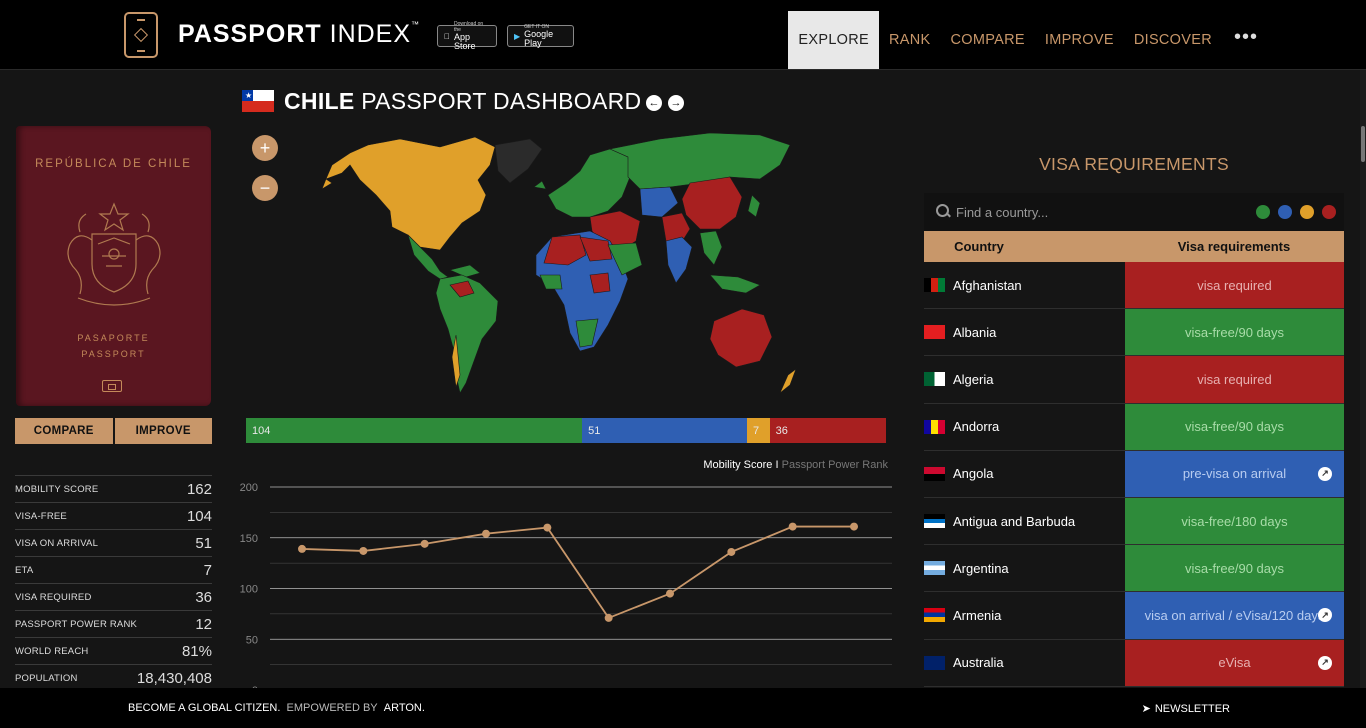  I want to click on passport-cover-subtitle: PASAPORTE PASSPORT, so click(113, 346).